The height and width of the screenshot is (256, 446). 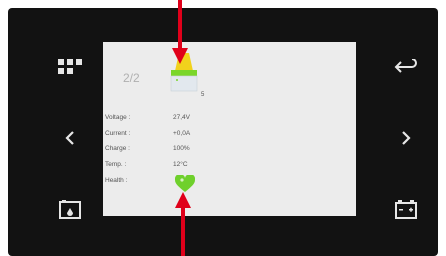 I want to click on battery-gauge-icon, so click(x=70, y=209).